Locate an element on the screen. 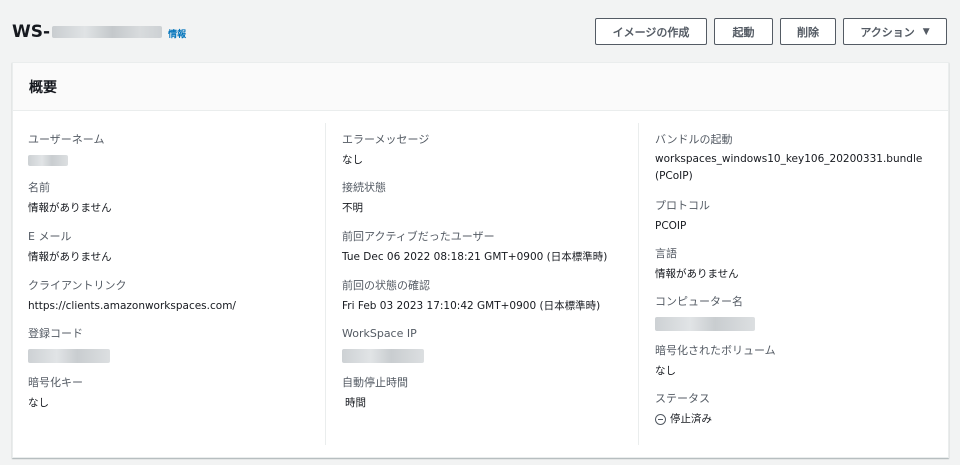 The height and width of the screenshot is (465, 960). stopped-icon is located at coordinates (660, 419).